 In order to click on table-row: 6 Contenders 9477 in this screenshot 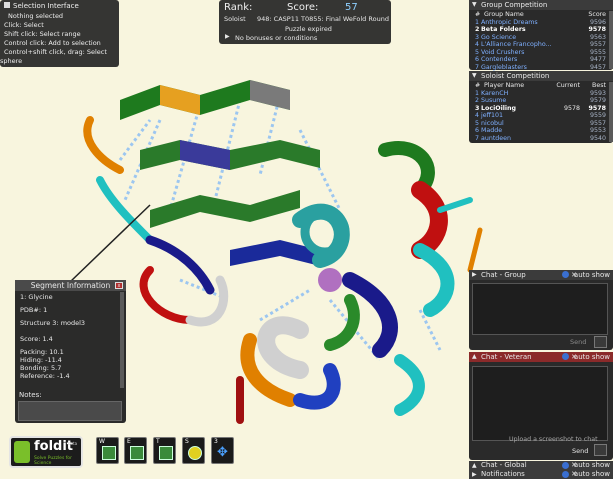, I will do `click(541, 60)`.